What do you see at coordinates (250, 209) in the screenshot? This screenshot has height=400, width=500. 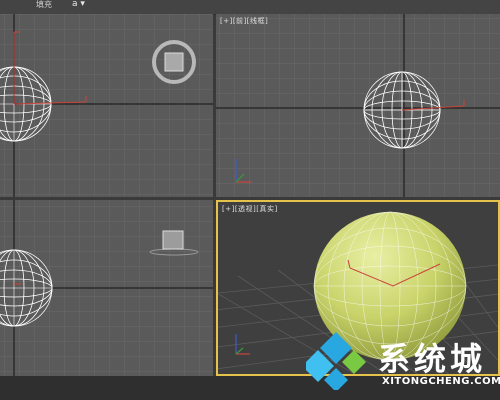 I see `viewport-label: [+][透视][真实]` at bounding box center [250, 209].